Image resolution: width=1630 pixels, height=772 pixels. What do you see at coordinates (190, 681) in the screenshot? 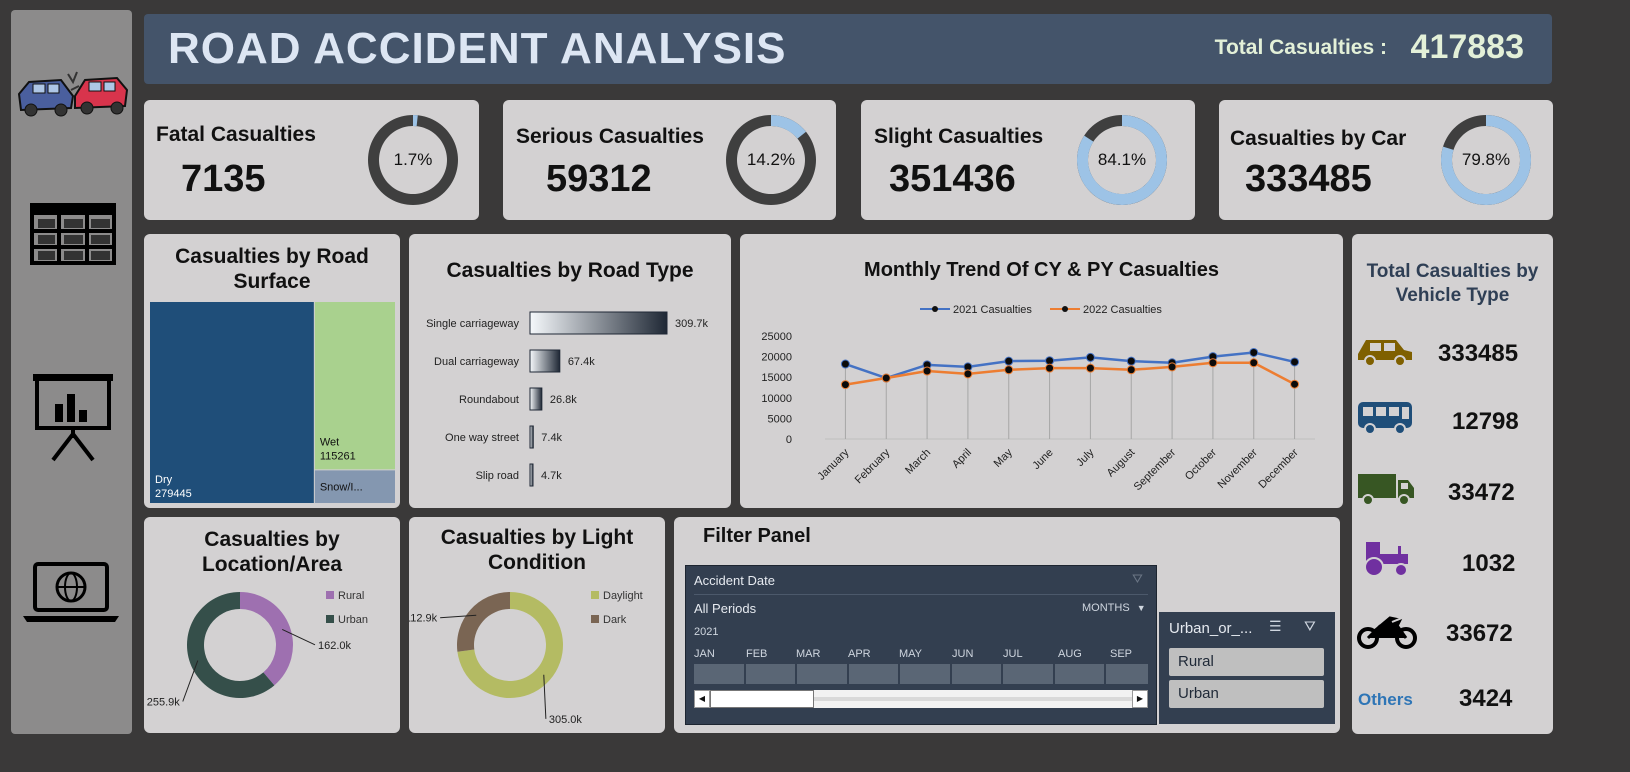
I see `leader-line` at bounding box center [190, 681].